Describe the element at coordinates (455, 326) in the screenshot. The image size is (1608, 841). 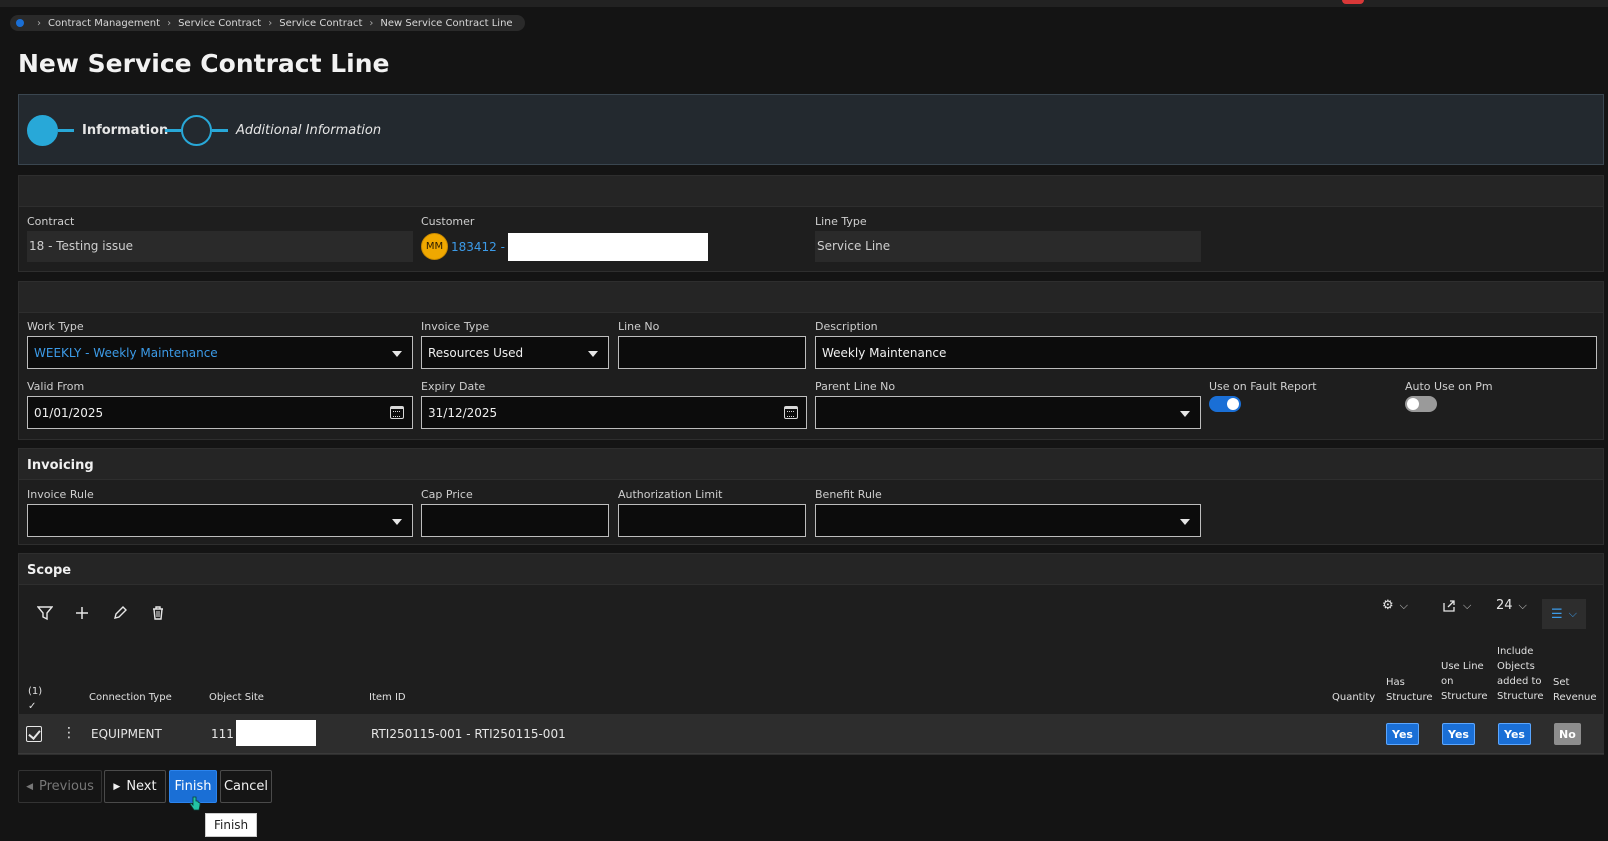
I see `invoice-type-label: Invoice Type` at that location.